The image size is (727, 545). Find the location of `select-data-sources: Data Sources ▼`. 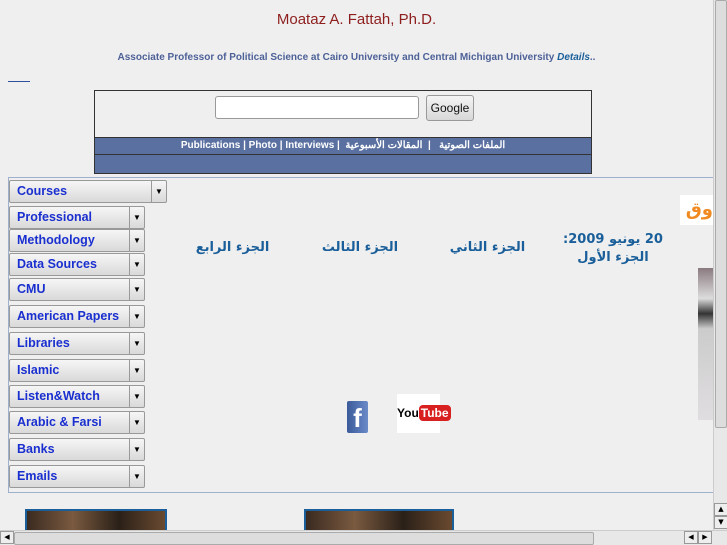

select-data-sources: Data Sources ▼ is located at coordinates (77, 264).